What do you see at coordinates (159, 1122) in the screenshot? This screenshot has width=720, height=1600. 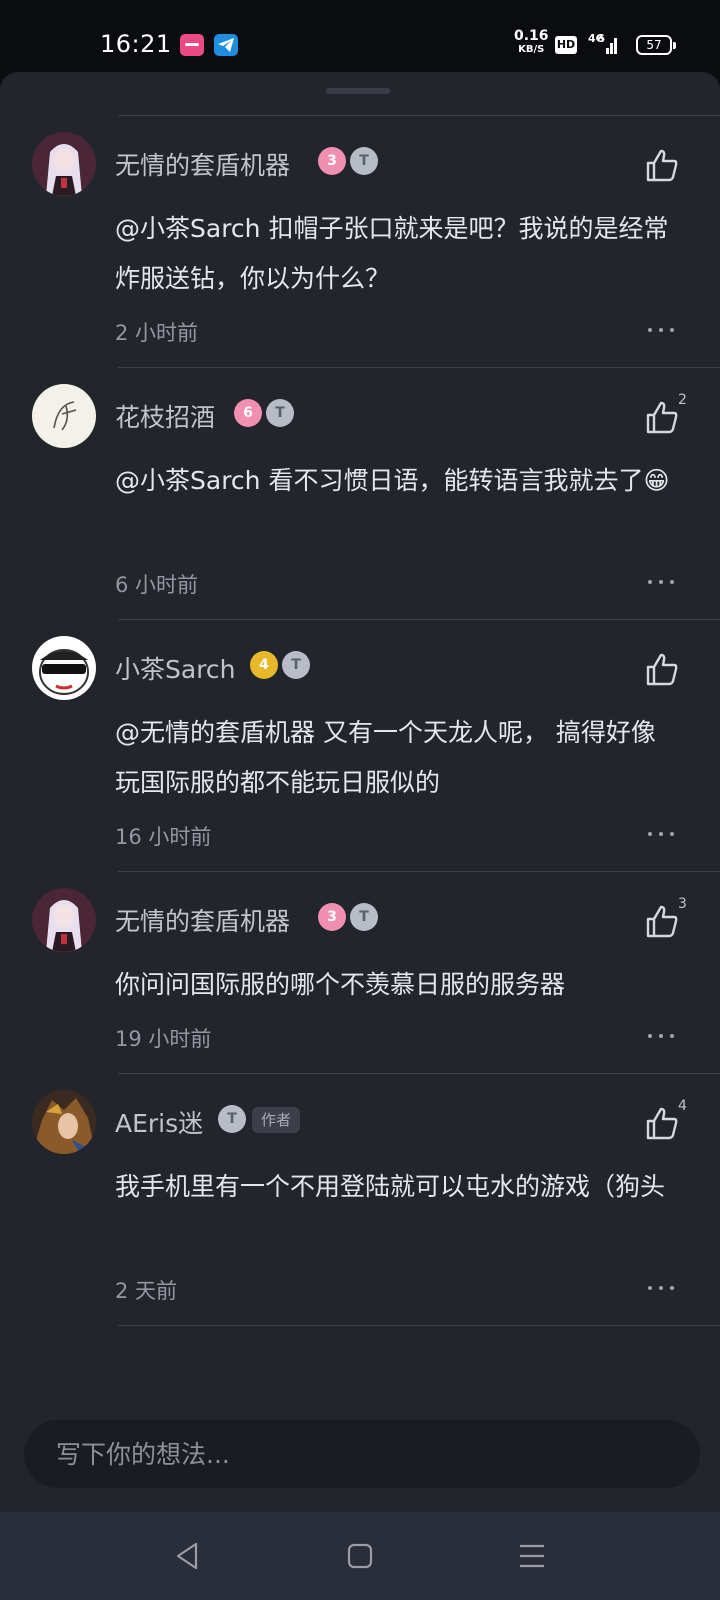 I see `username: AEris迷` at bounding box center [159, 1122].